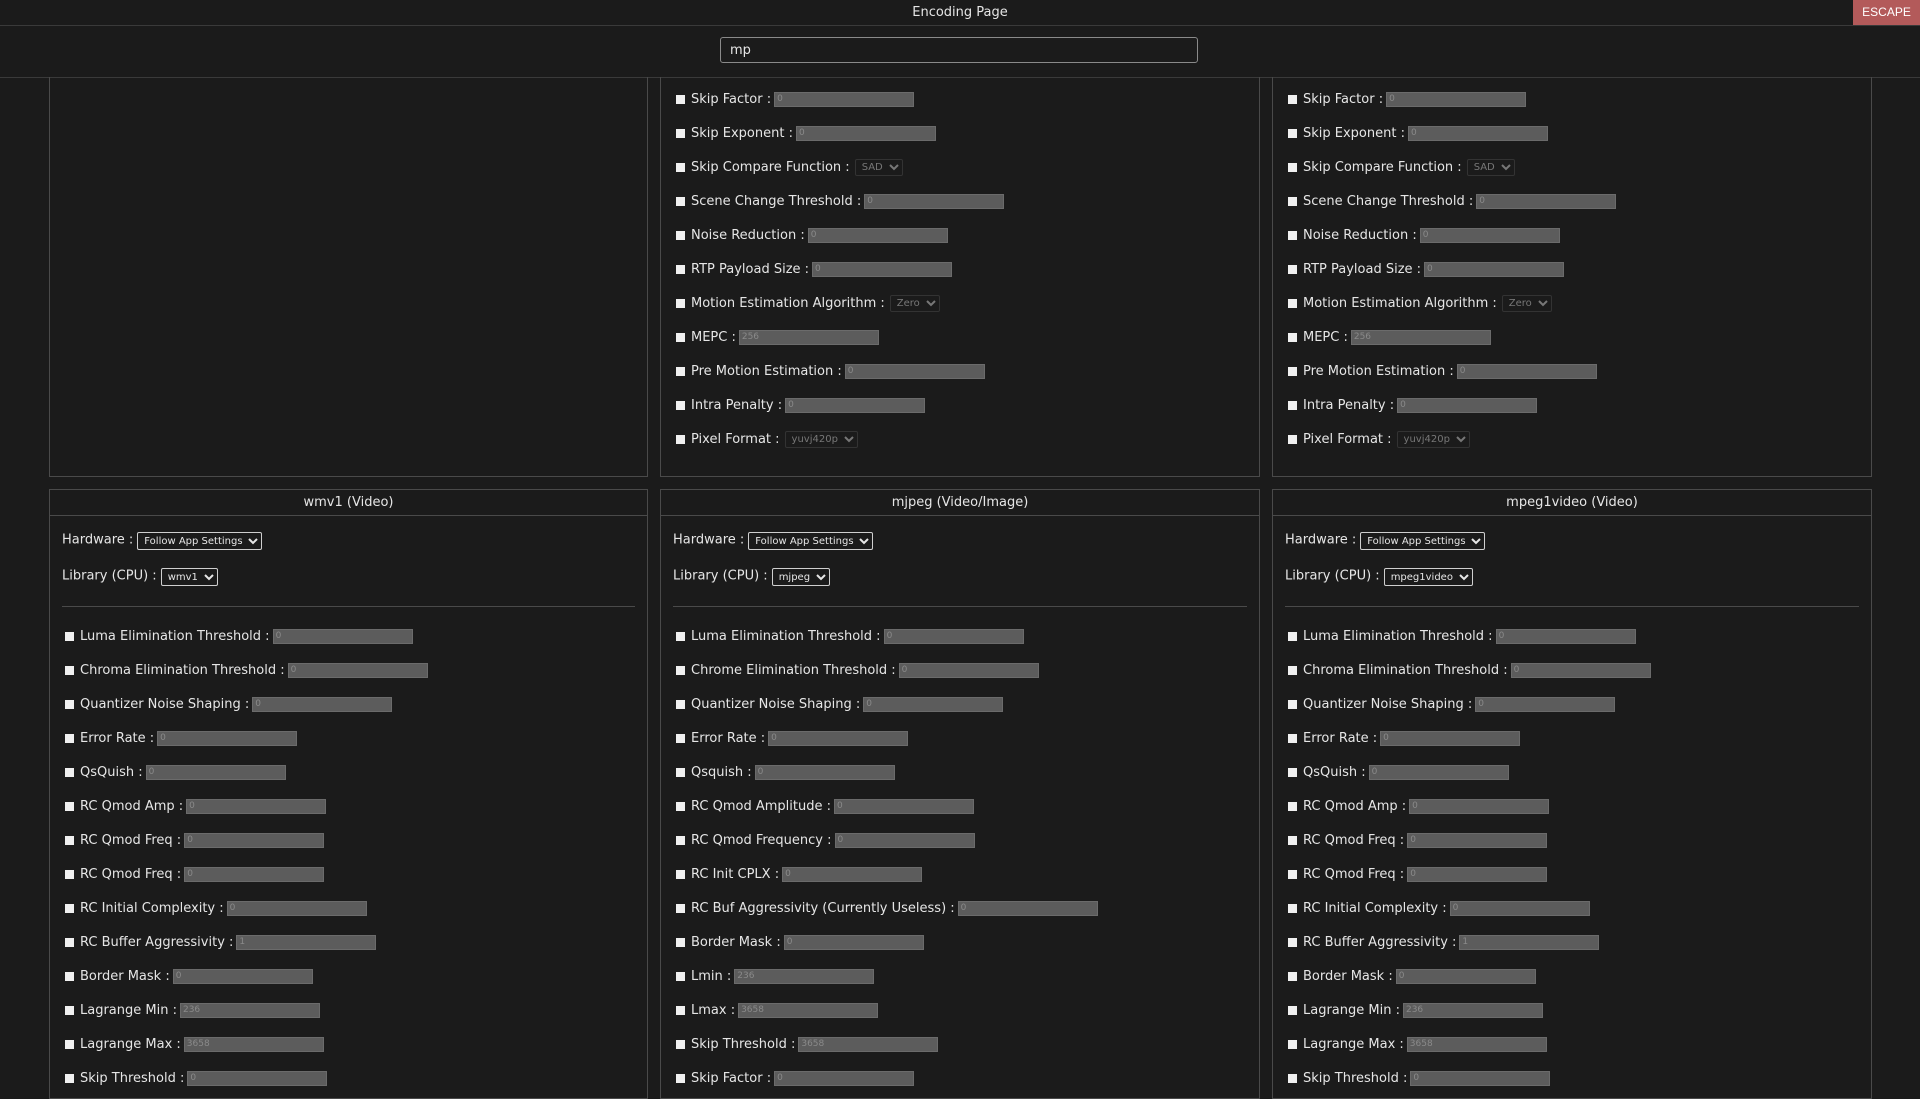 The image size is (1920, 1099). Describe the element at coordinates (1428, 577) in the screenshot. I see `library-select: mpeg1video` at that location.